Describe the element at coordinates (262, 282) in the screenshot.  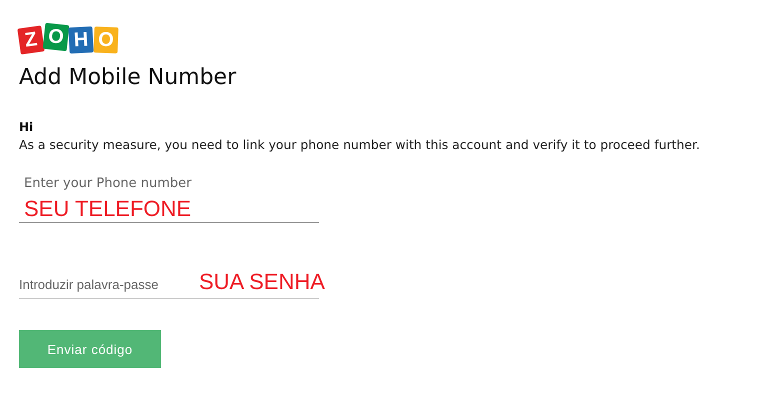
I see `annotation-text: SUA SENHA` at that location.